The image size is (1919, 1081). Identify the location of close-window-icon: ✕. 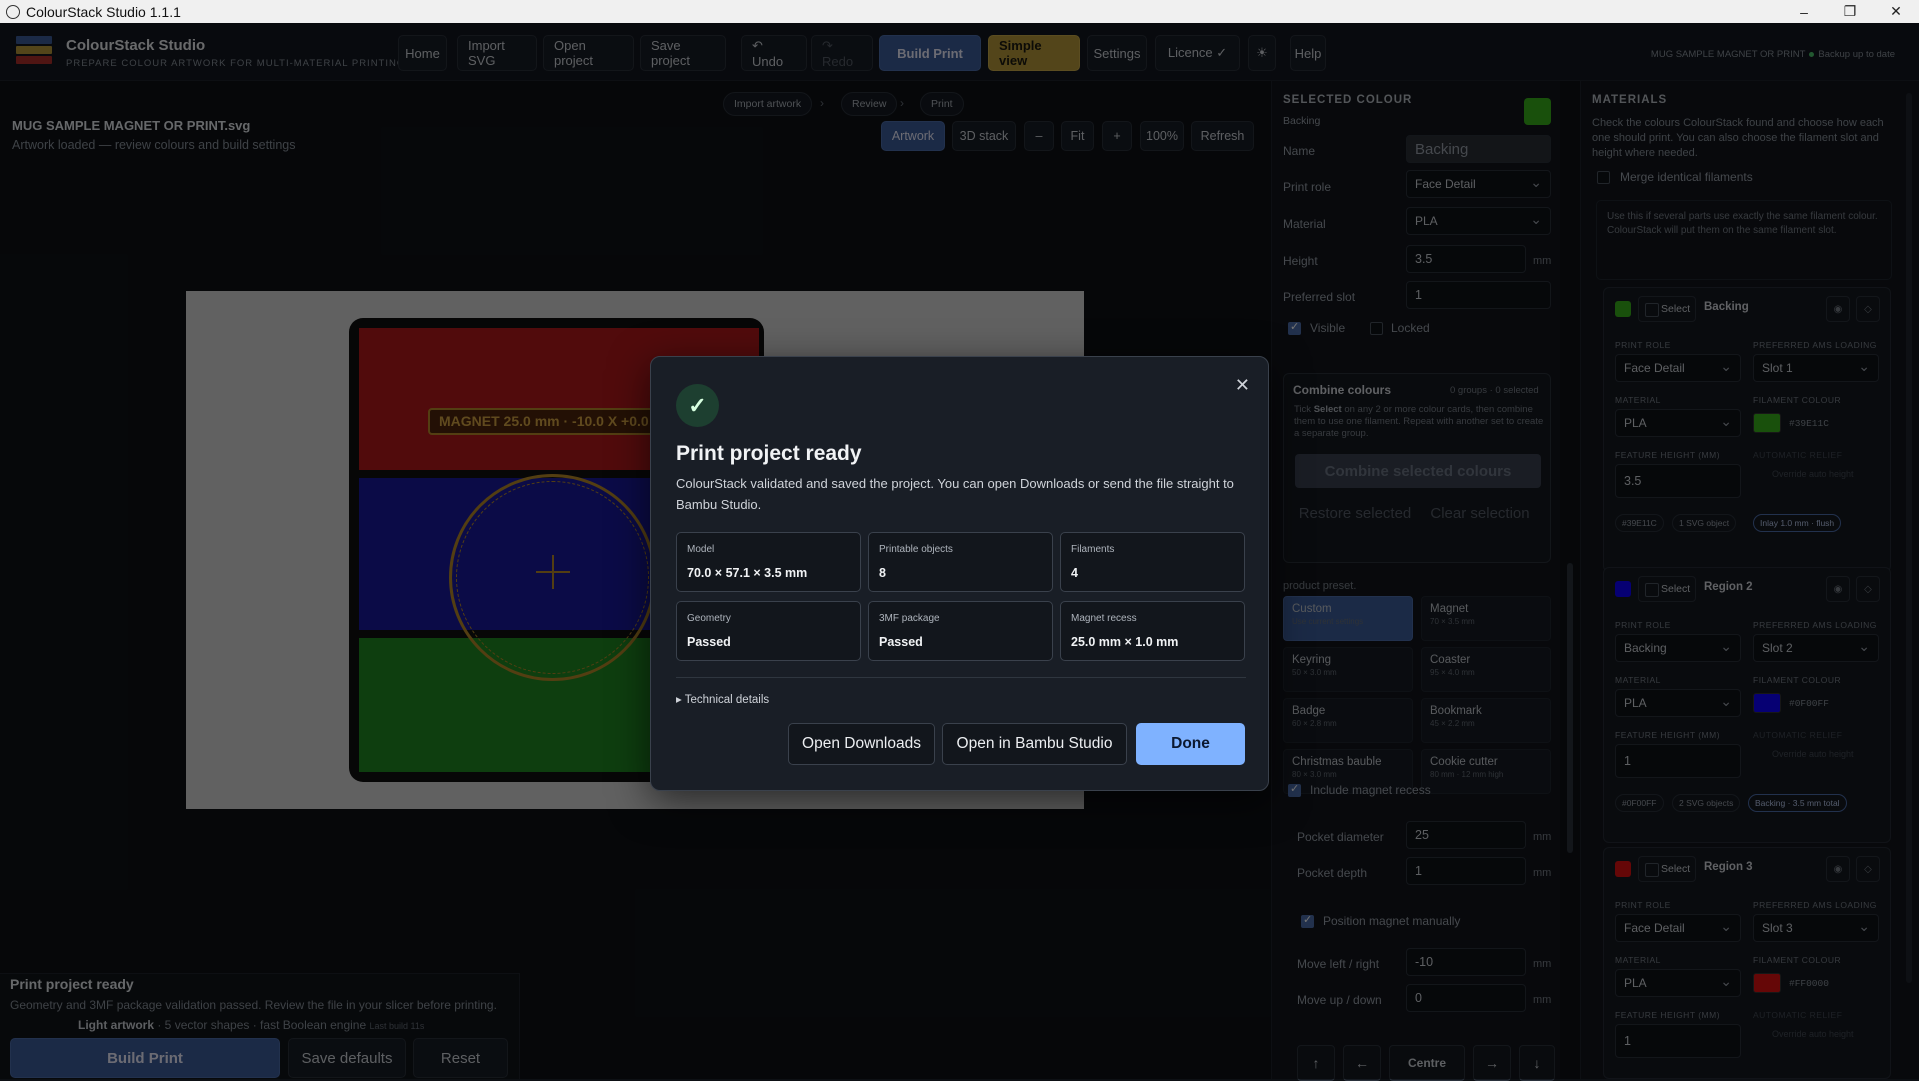
(1896, 11).